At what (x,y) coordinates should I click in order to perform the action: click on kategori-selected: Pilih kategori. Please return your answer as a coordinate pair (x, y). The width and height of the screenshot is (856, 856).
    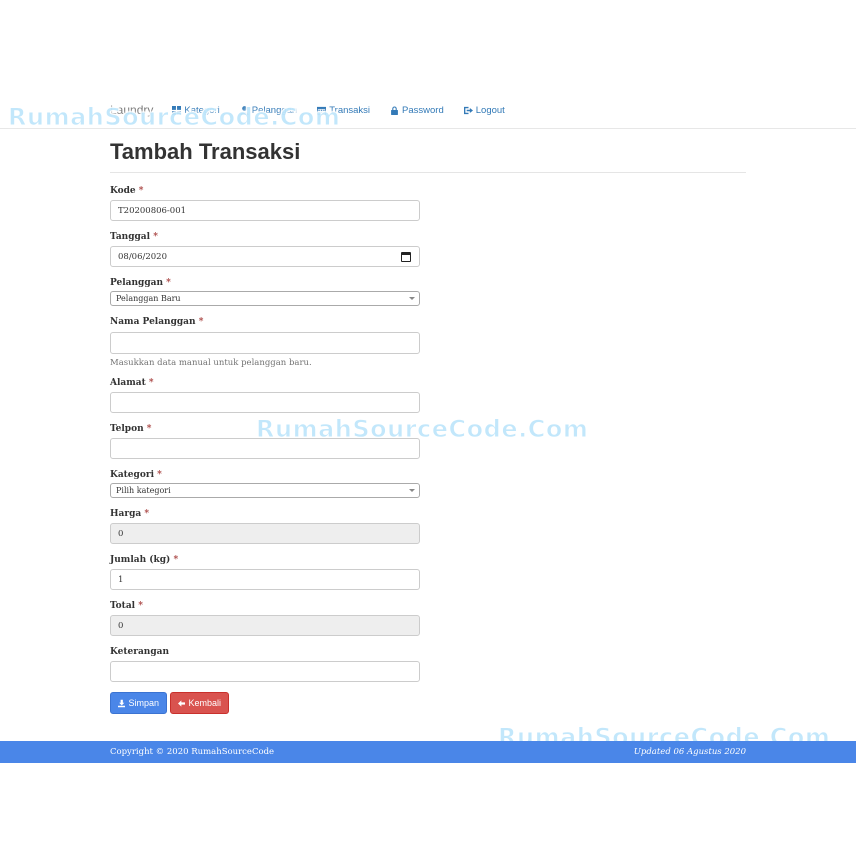
    Looking at the image, I should click on (143, 490).